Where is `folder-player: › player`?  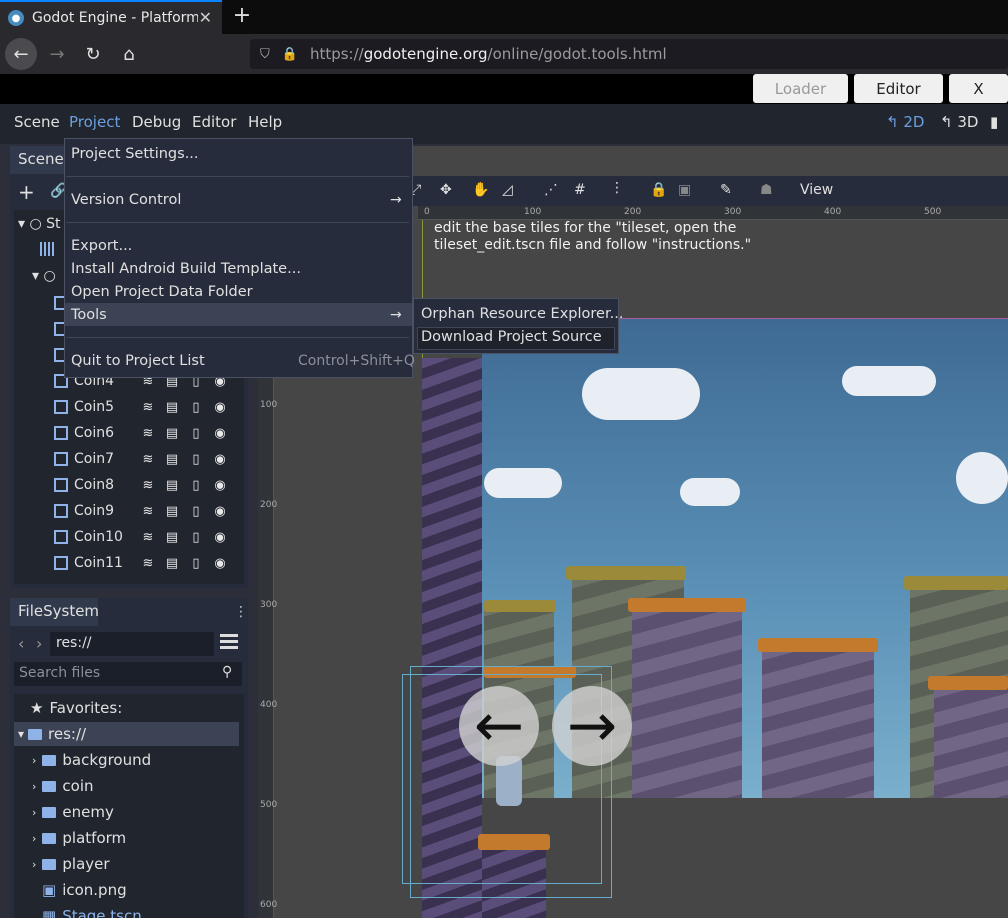 folder-player: › player is located at coordinates (71, 864).